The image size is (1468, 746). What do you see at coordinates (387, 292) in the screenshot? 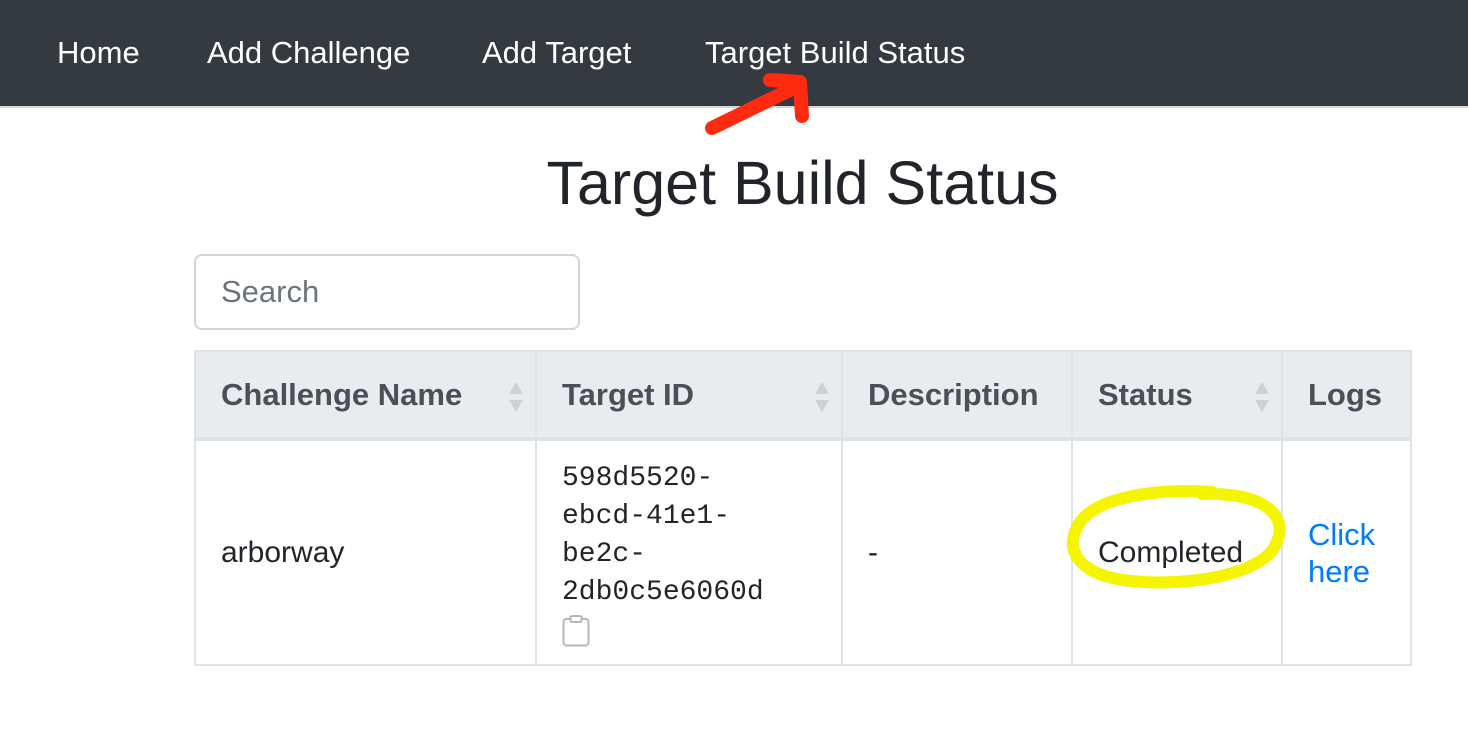
I see `search-input` at bounding box center [387, 292].